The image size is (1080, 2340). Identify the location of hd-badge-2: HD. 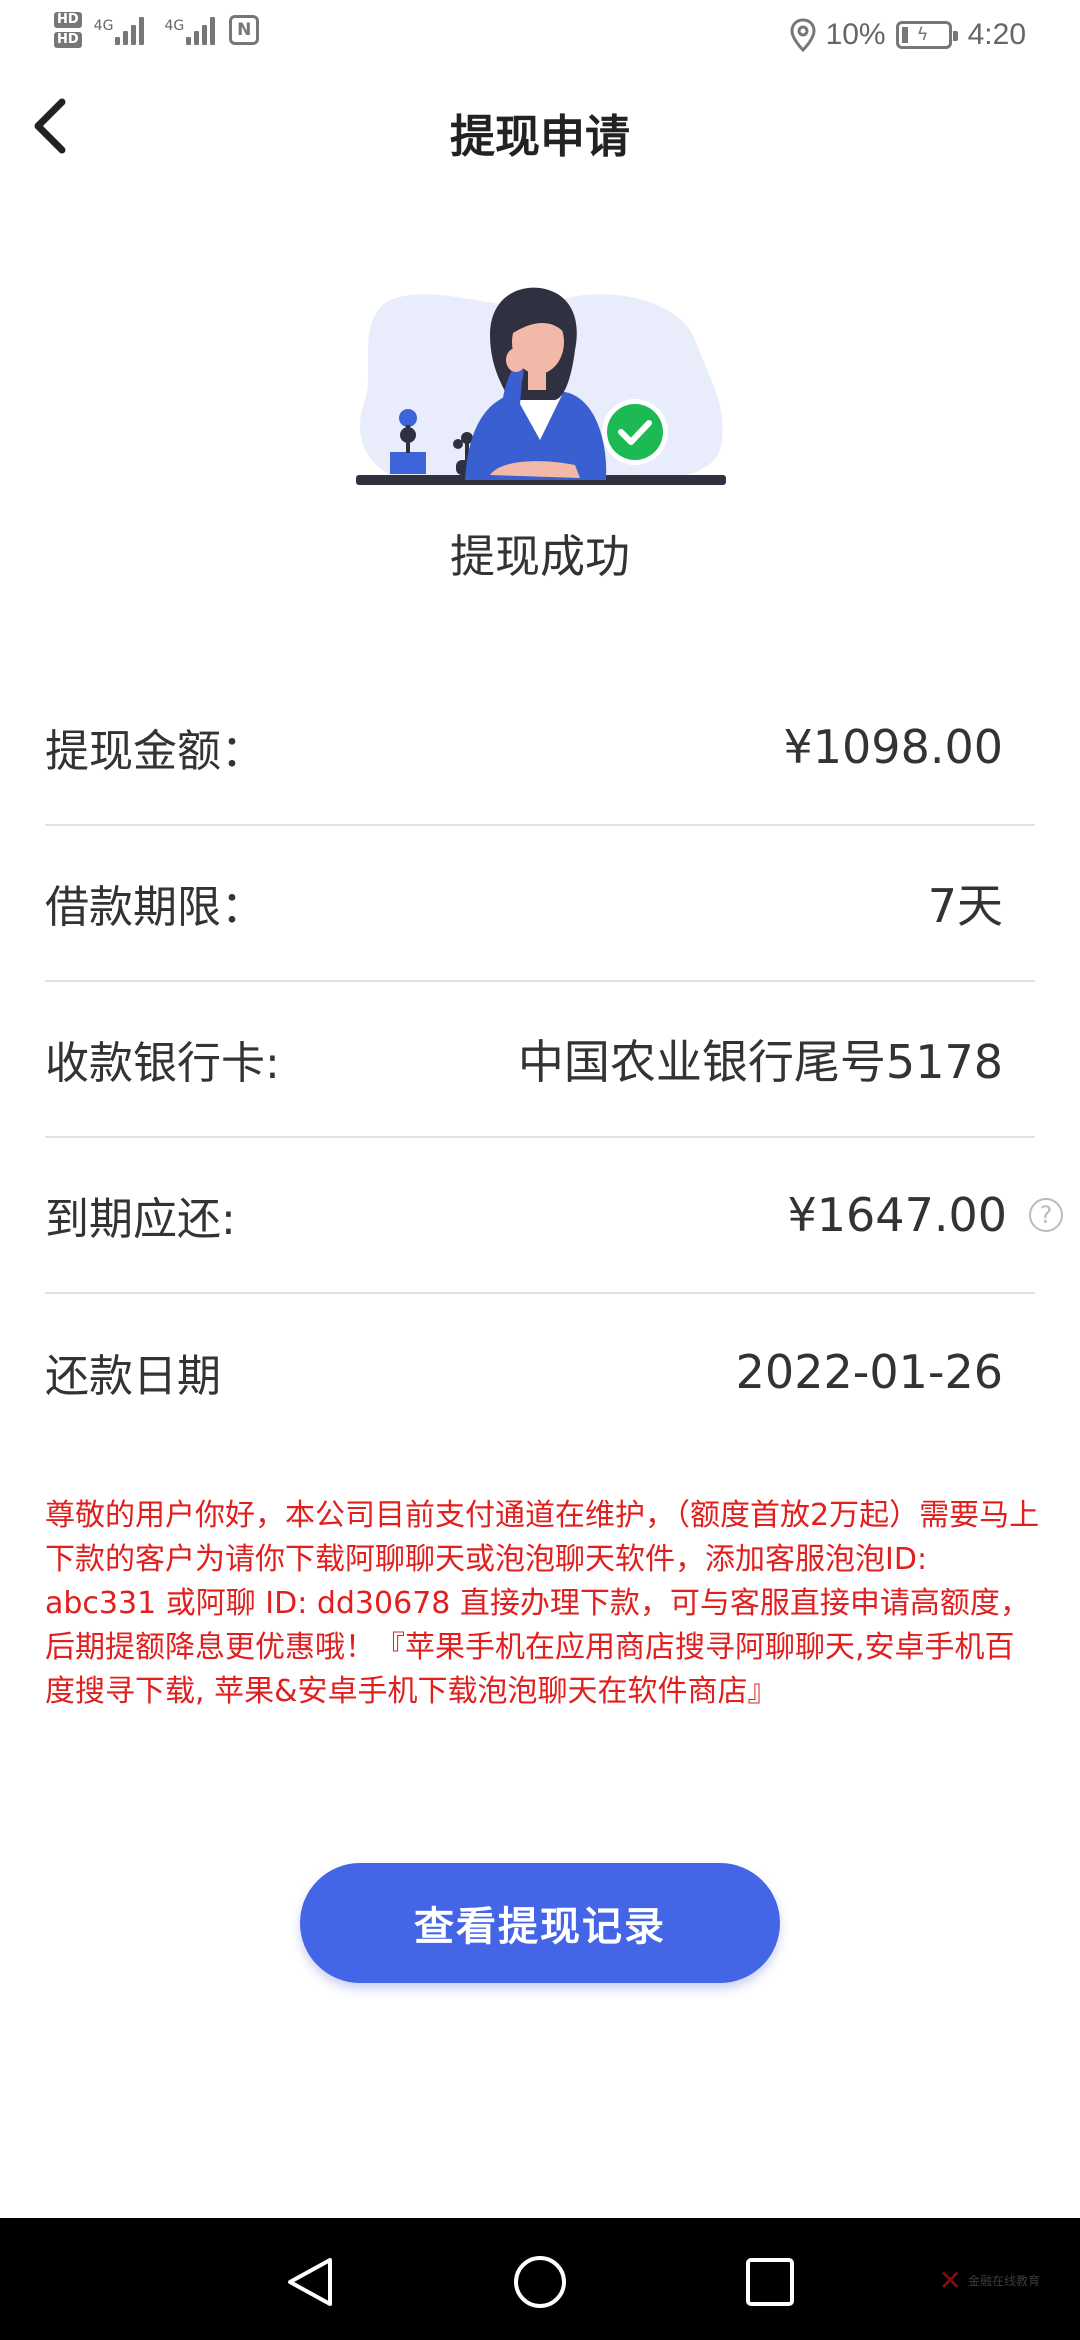
(68, 40).